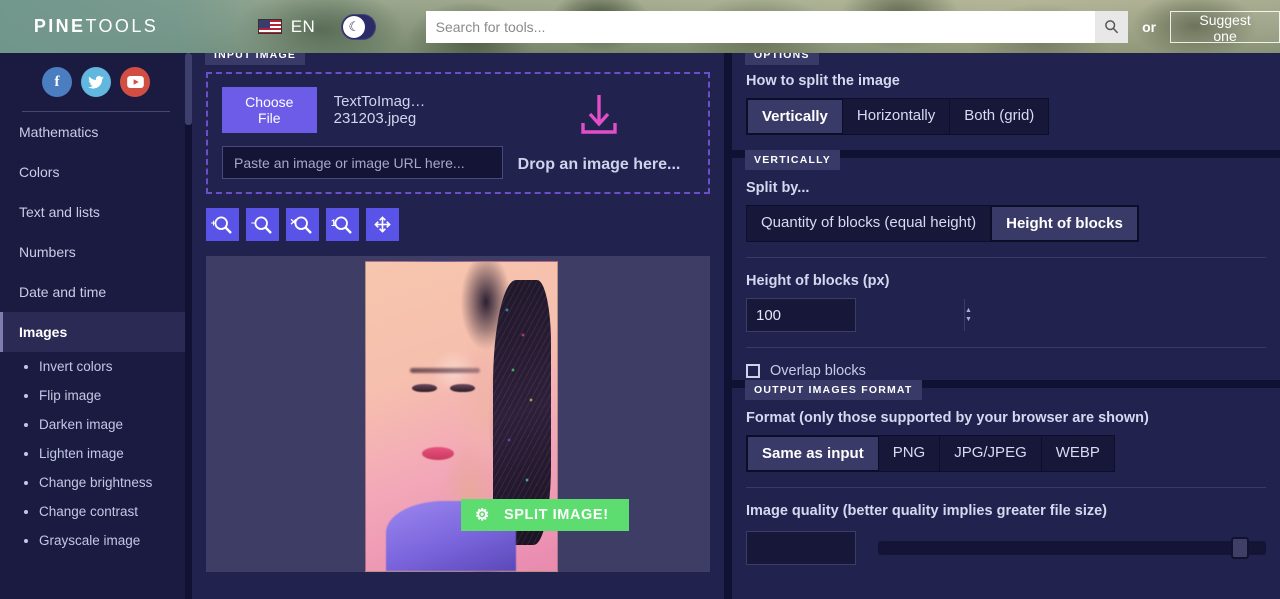  I want to click on image-quality-row, so click(1006, 548).